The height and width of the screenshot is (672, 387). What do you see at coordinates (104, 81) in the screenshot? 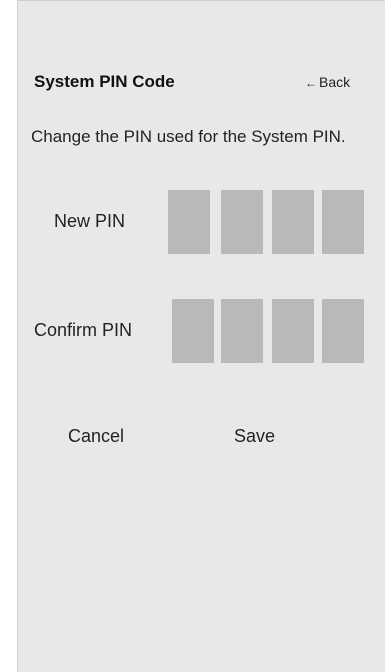
I see `page-title: System PIN Code` at bounding box center [104, 81].